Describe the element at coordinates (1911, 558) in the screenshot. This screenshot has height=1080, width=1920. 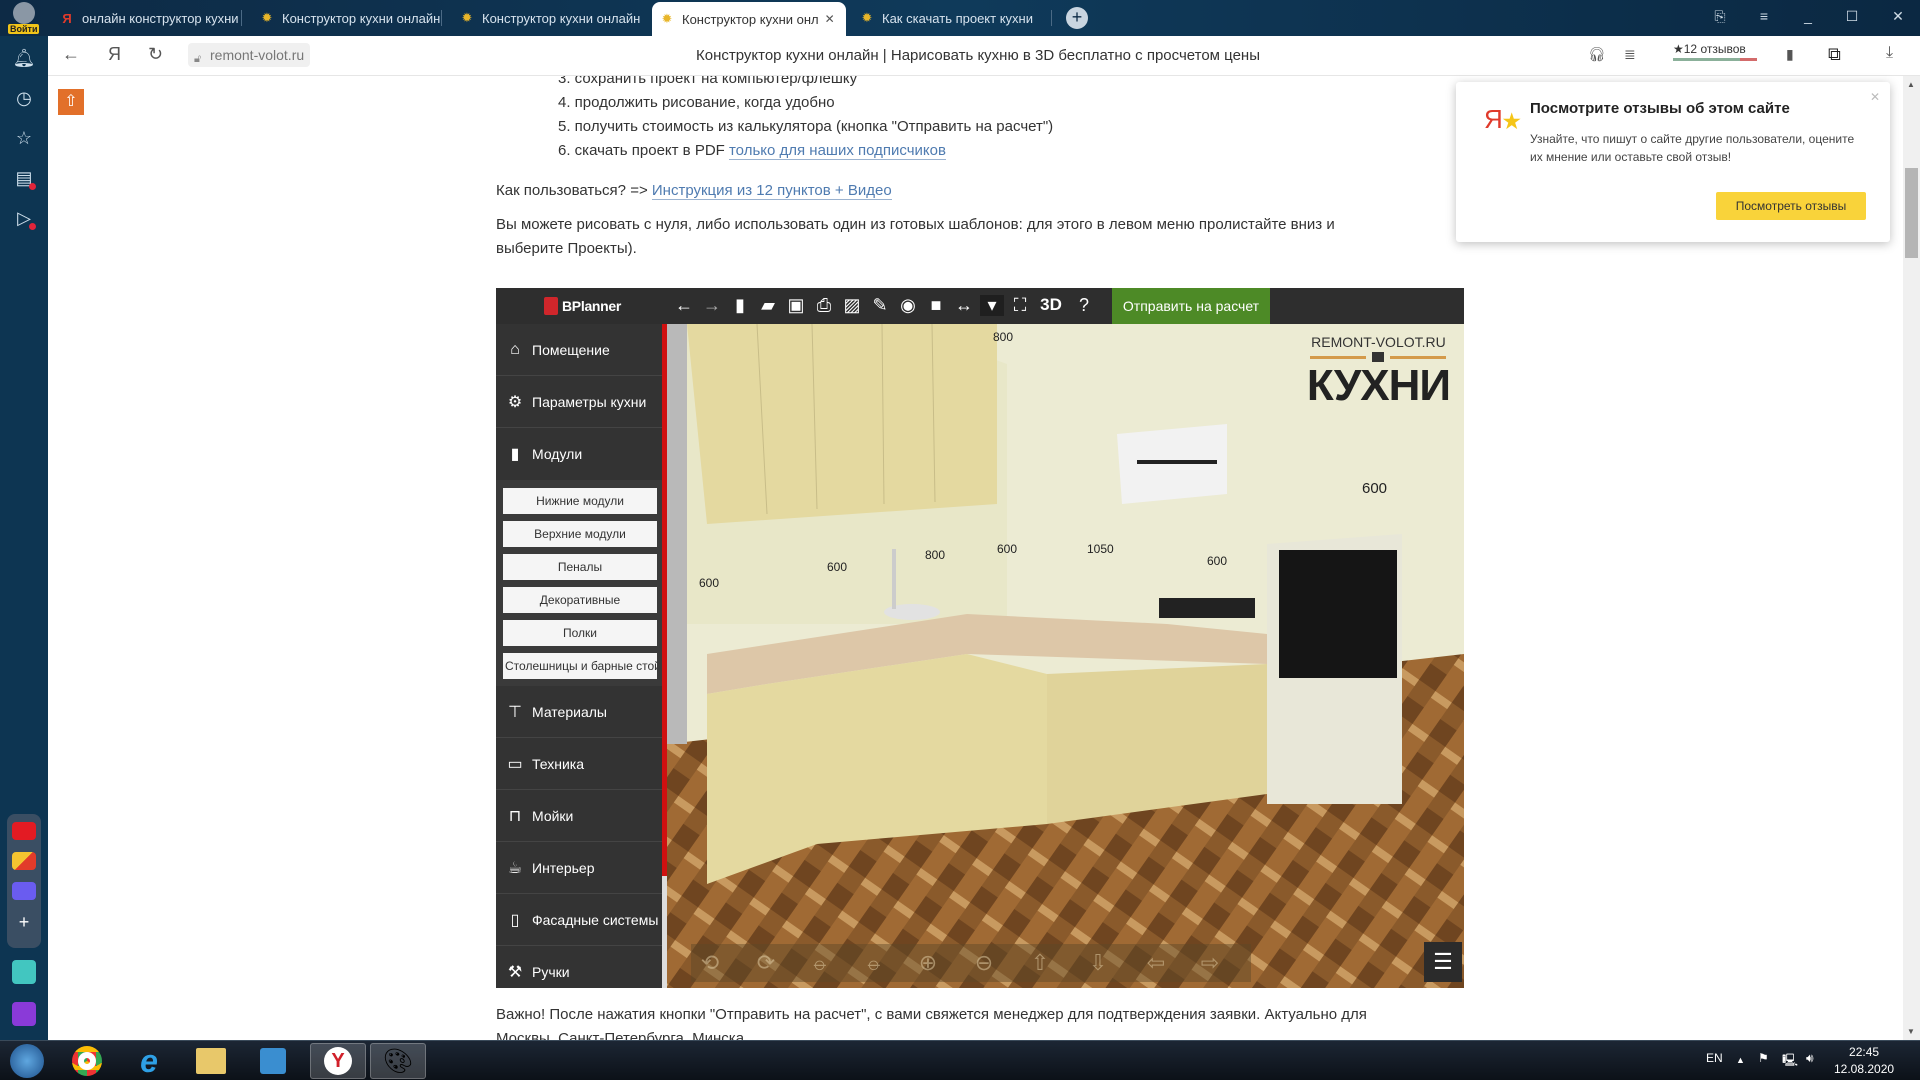
I see `page-scrollbar: ▲ ▼` at that location.